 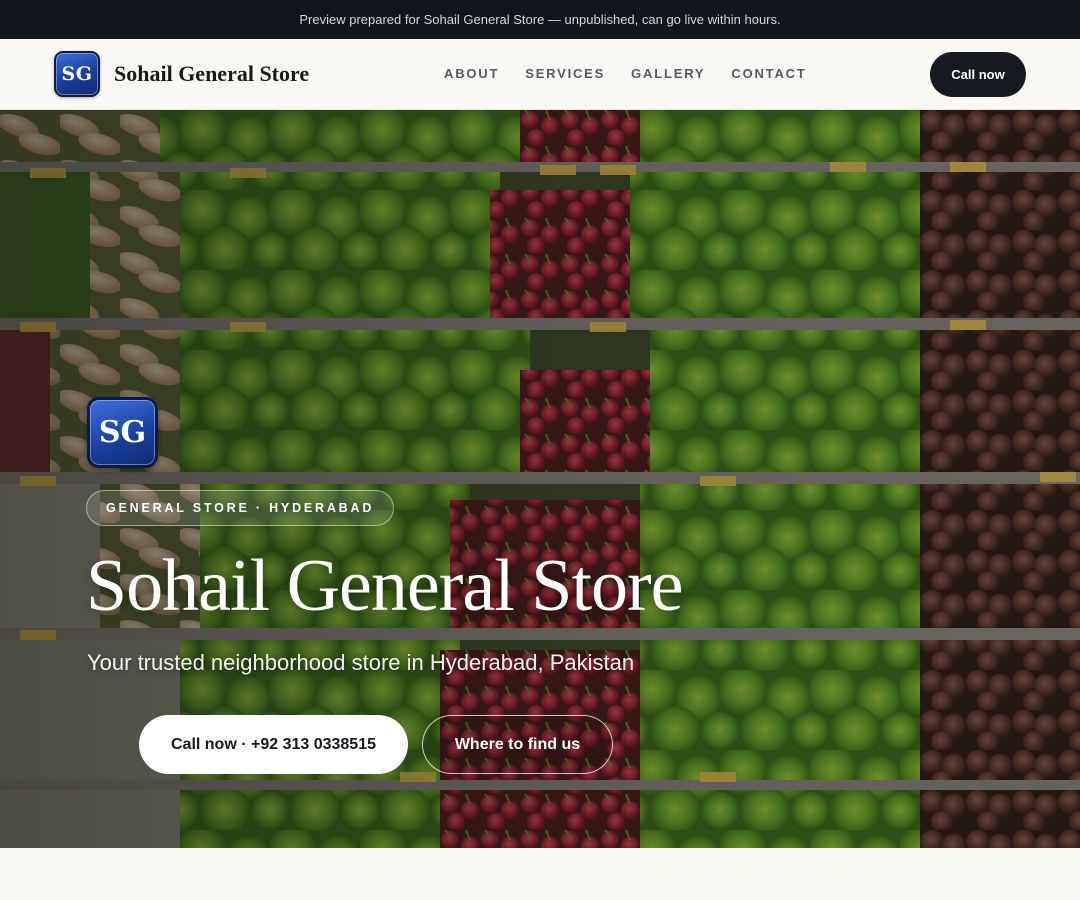 What do you see at coordinates (668, 73) in the screenshot?
I see `nav-link-gallery: GALLERY` at bounding box center [668, 73].